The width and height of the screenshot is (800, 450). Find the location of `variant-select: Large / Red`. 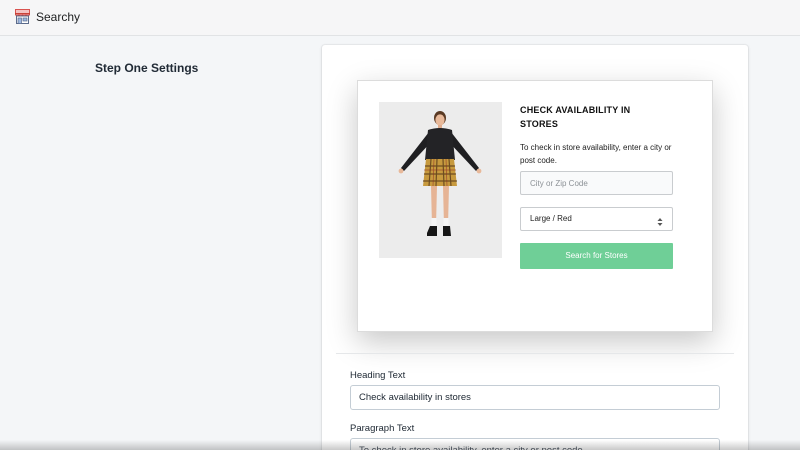

variant-select: Large / Red is located at coordinates (596, 219).